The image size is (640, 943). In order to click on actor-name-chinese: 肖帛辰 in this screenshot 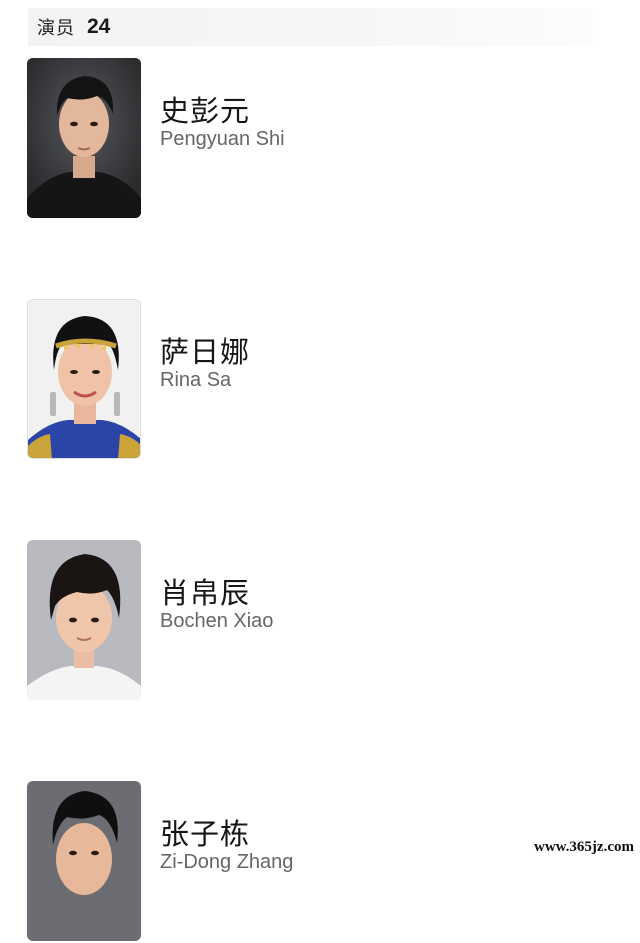, I will do `click(205, 591)`.